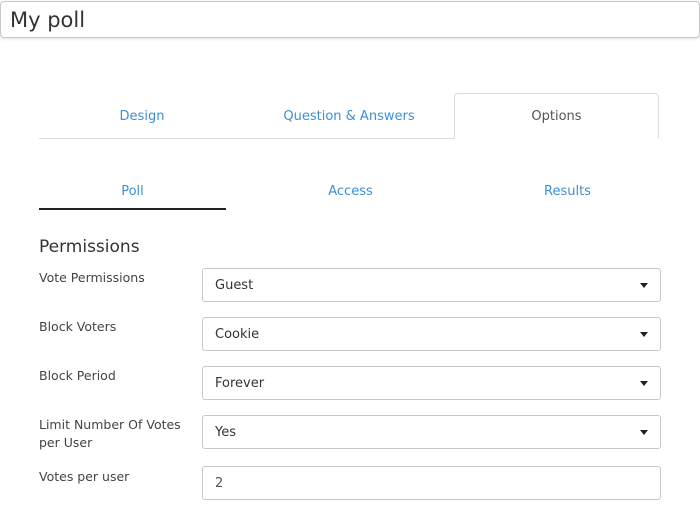  I want to click on options-subtabs: Poll Access Results, so click(349, 193).